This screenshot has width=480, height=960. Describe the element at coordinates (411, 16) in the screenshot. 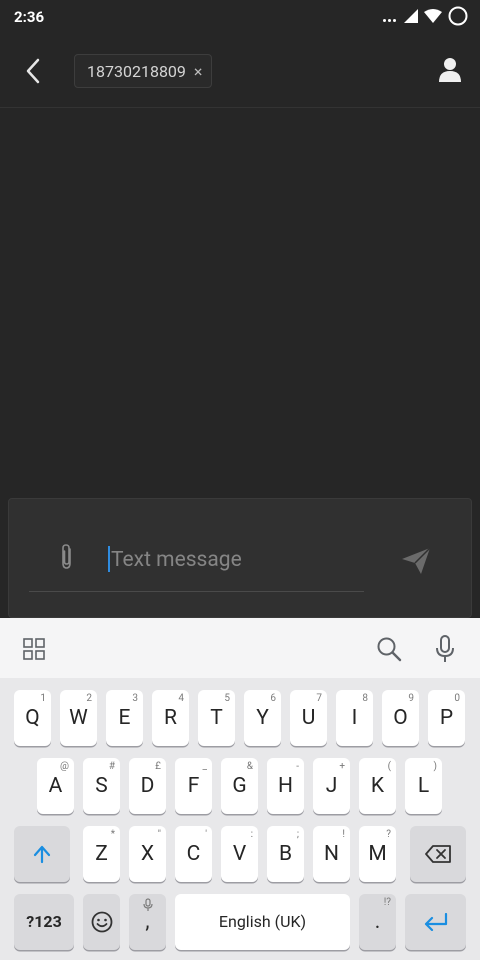

I see `cell-signal-icon` at that location.